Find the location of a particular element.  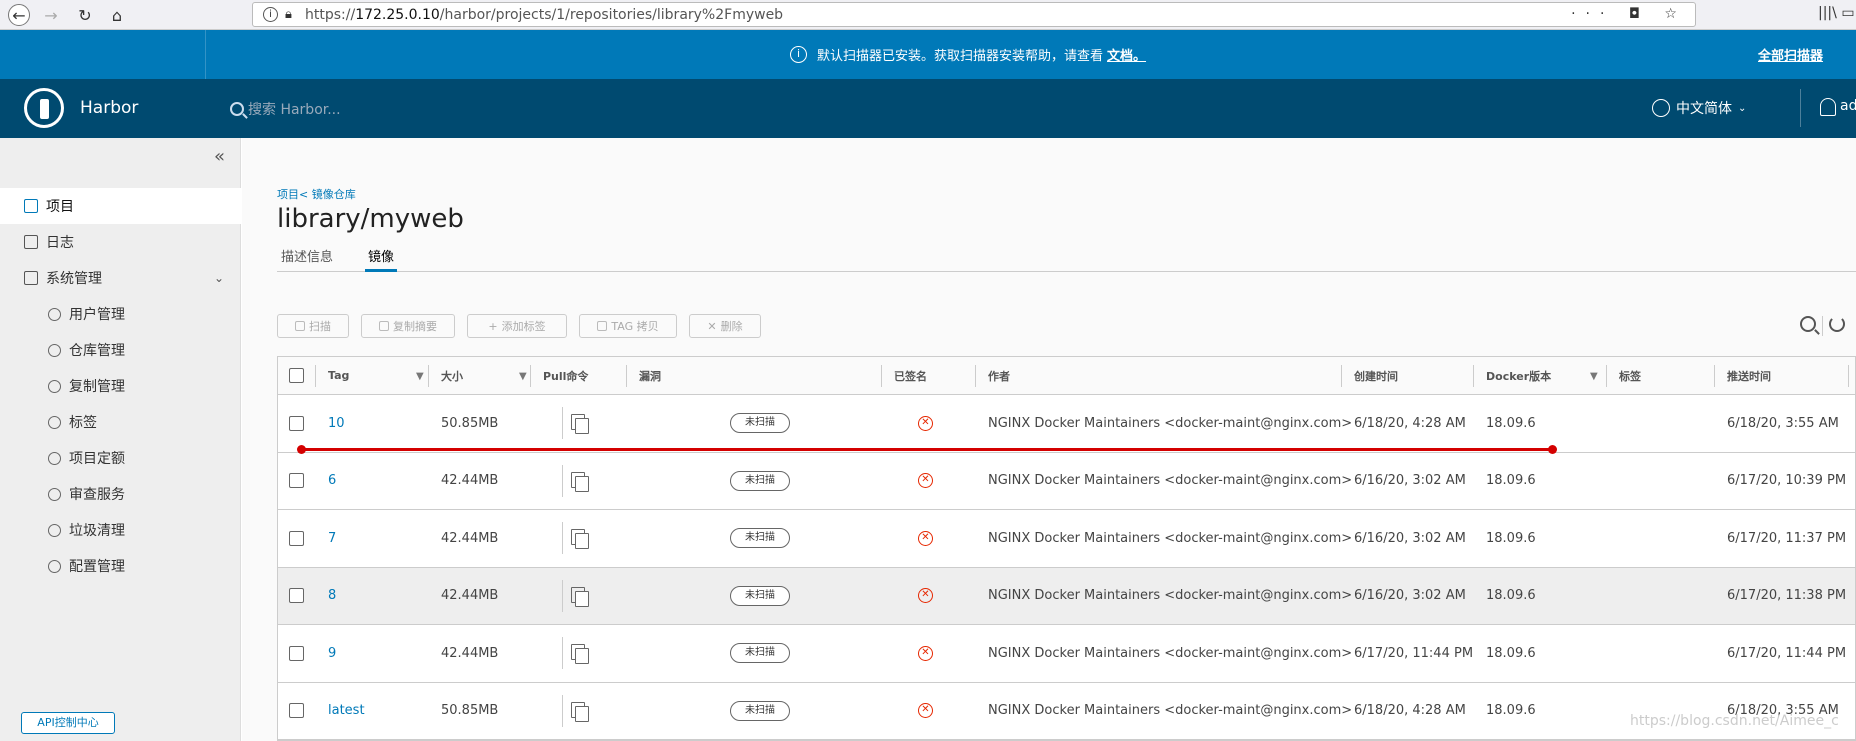

select-all-cell is located at coordinates (296, 375).